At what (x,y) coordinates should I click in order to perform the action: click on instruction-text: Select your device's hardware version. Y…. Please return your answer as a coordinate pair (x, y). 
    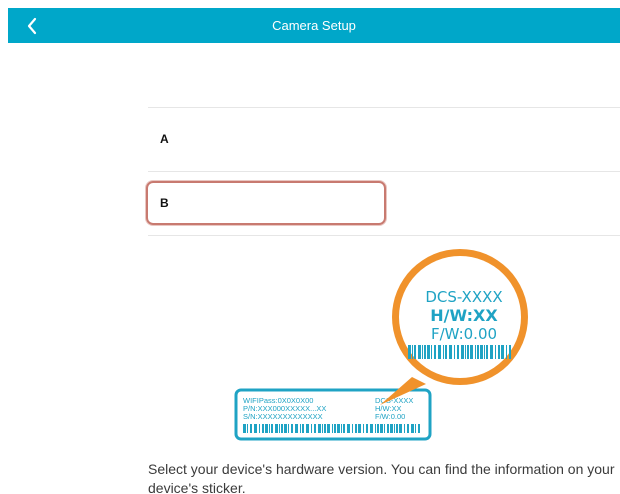
    Looking at the image, I should click on (381, 477).